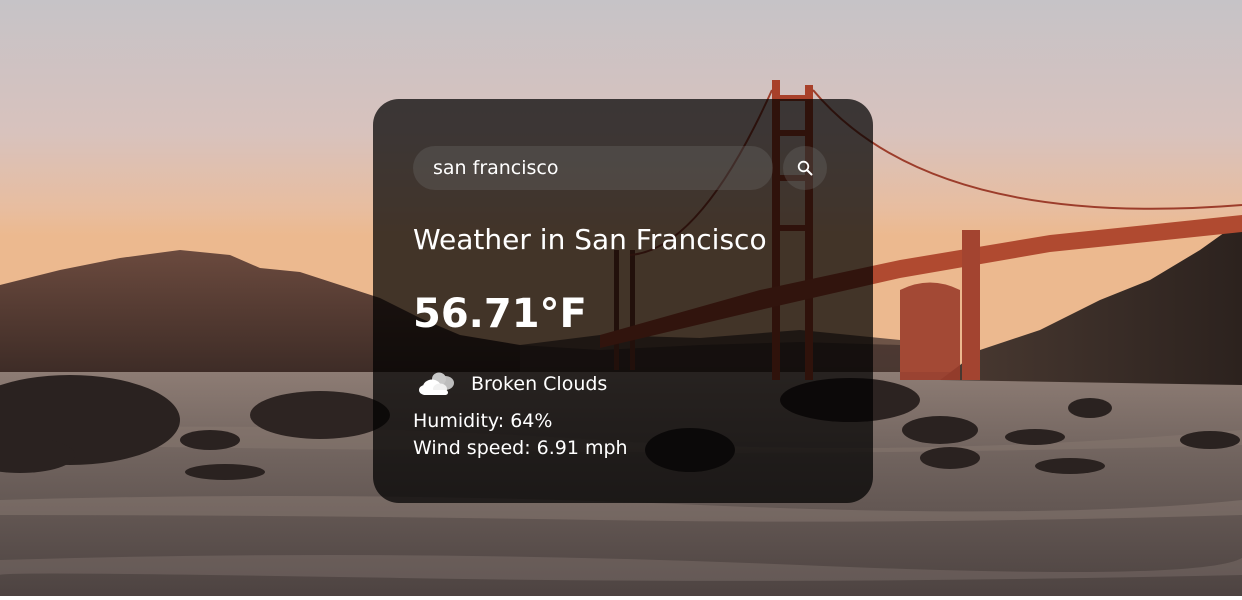 This screenshot has height=600, width=1242. Describe the element at coordinates (539, 384) in the screenshot. I see `weather-description: Broken Clouds` at that location.